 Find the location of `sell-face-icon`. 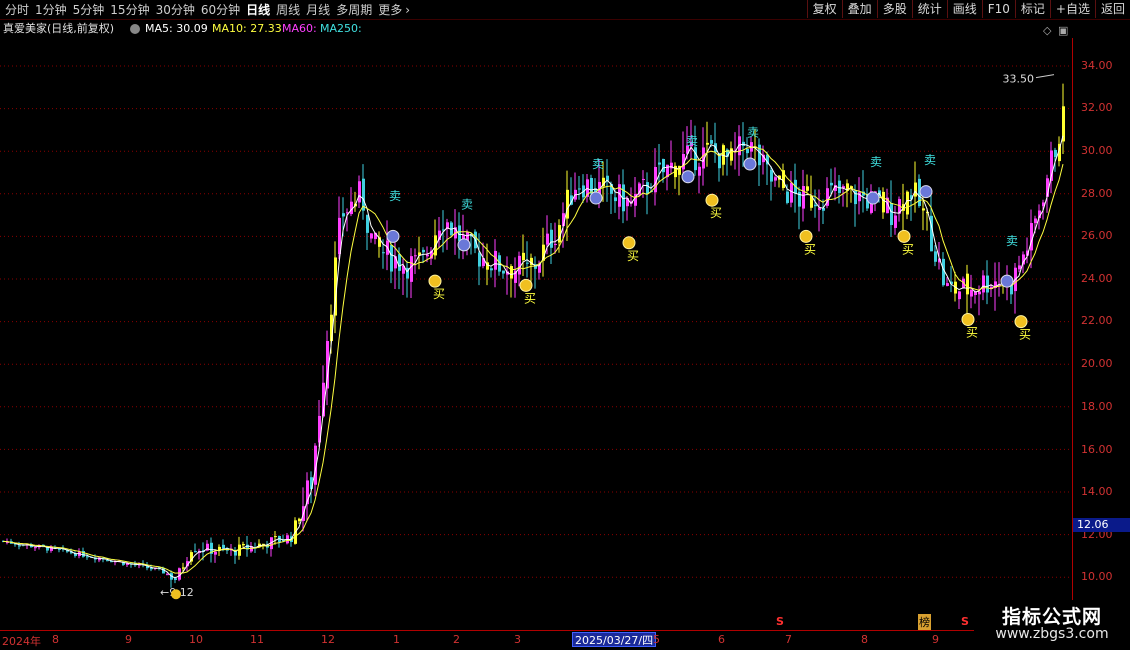

sell-face-icon is located at coordinates (1007, 281).